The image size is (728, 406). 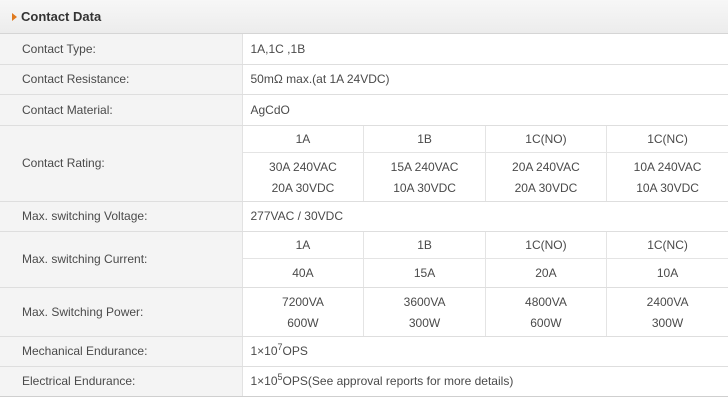 I want to click on row-label: Contact Resistance:, so click(x=121, y=79).